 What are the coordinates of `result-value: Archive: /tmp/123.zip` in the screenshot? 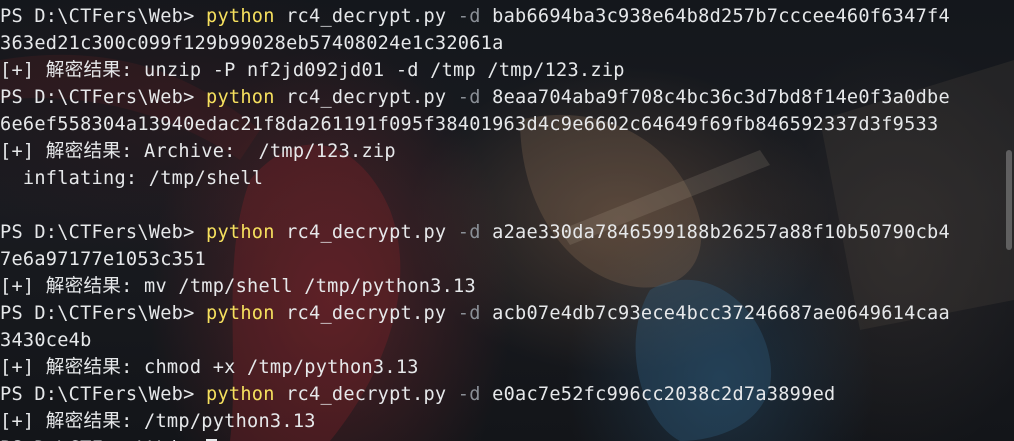 It's located at (270, 151).